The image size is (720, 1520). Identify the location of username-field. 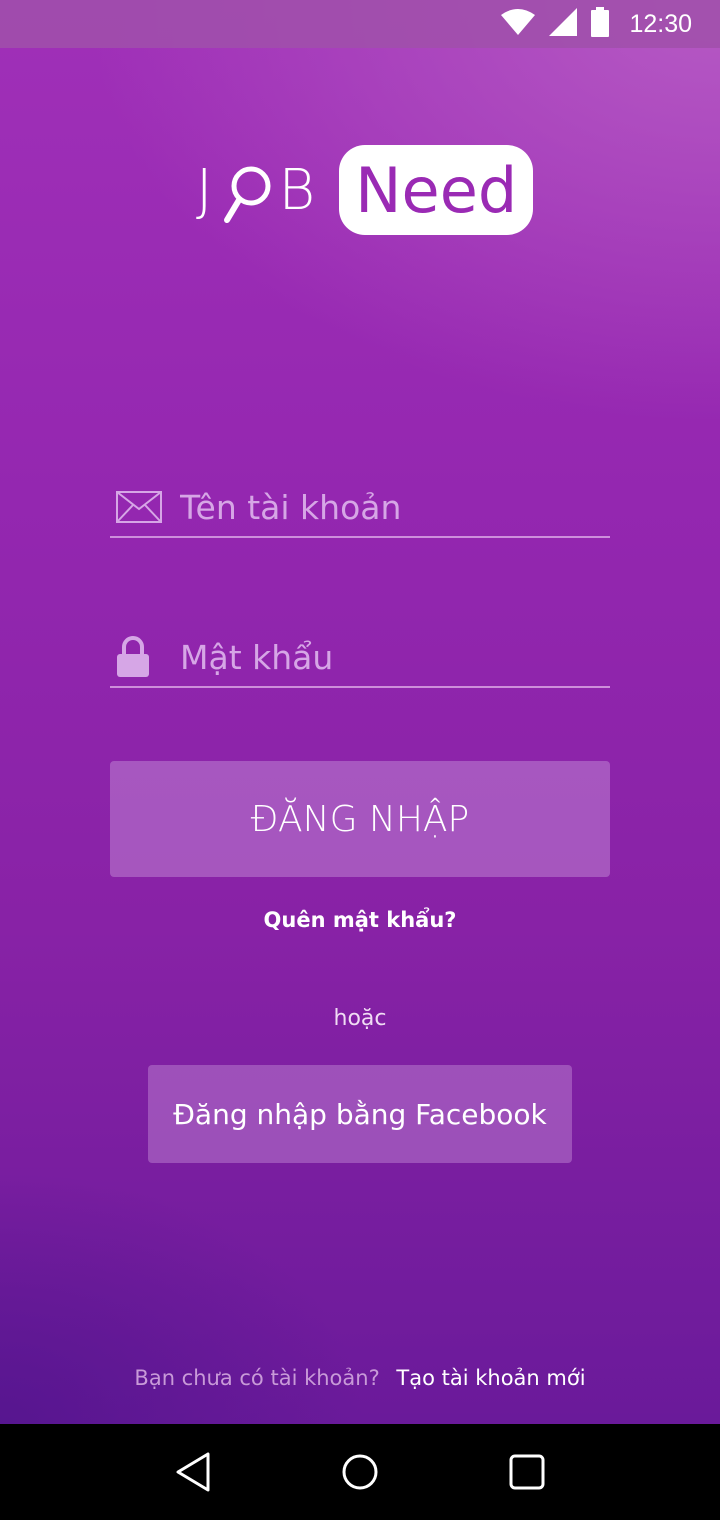
(360, 508).